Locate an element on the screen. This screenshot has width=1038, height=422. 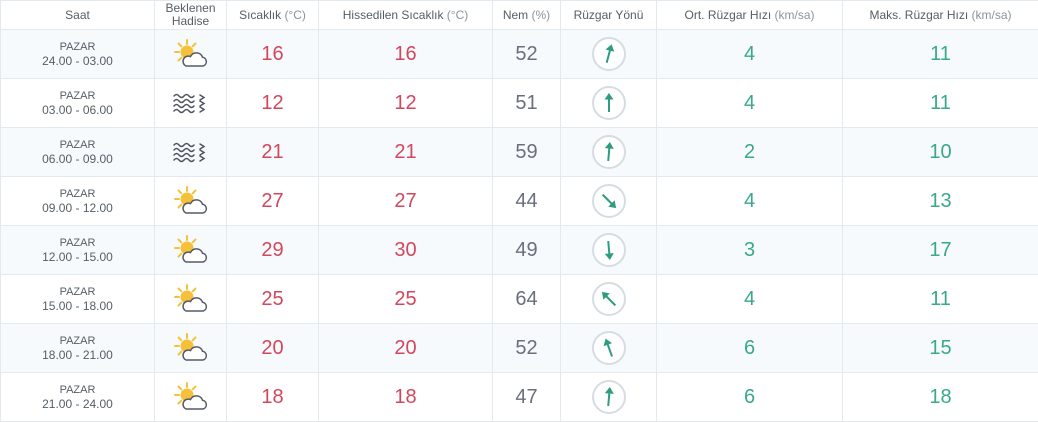
temperature-cell: 12 is located at coordinates (273, 103).